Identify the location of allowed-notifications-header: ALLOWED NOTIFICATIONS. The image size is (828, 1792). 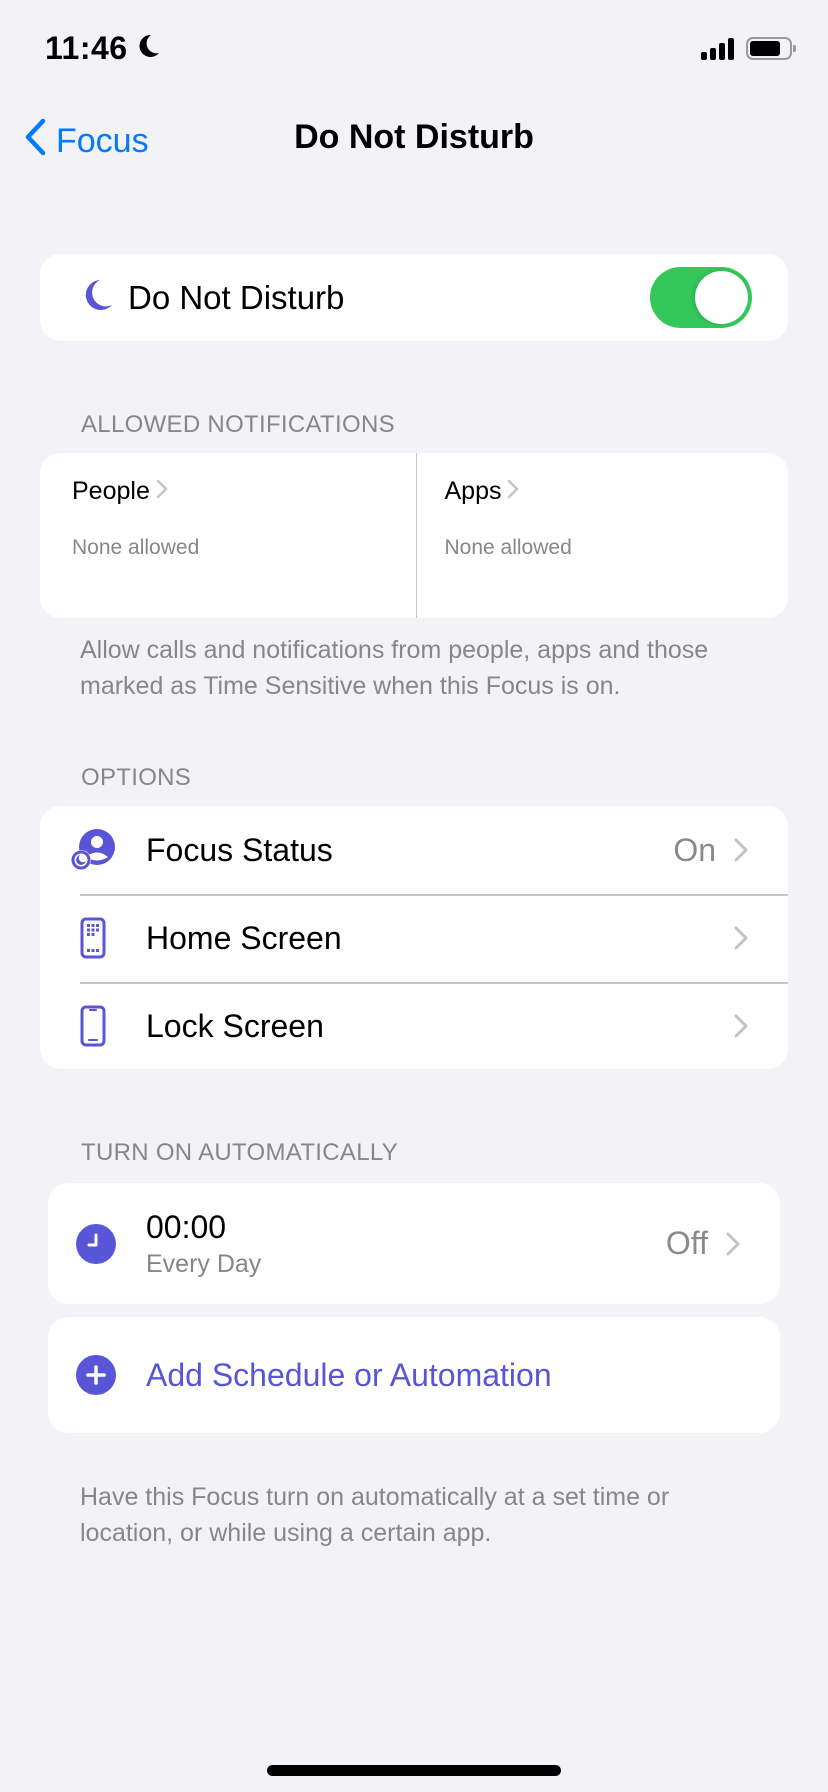
(238, 424).